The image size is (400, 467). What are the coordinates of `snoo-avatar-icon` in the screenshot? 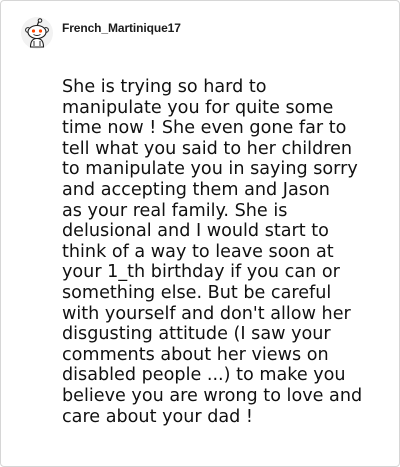 It's located at (37, 33).